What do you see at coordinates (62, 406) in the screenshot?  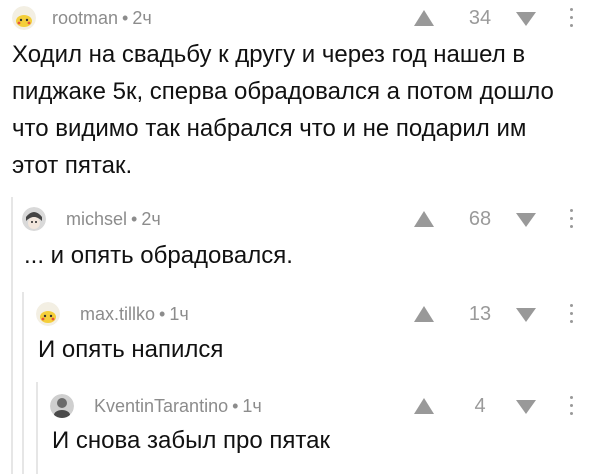 I see `photo-avatar-icon` at bounding box center [62, 406].